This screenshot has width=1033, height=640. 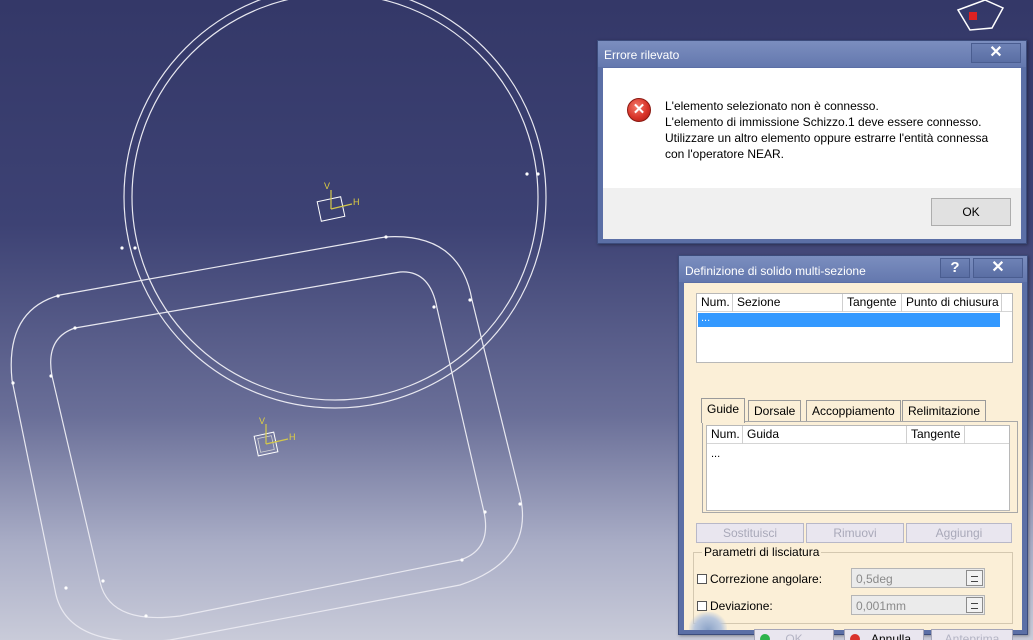 I want to click on error-line-1: L'elemento selezionato non è connesso., so click(x=772, y=106).